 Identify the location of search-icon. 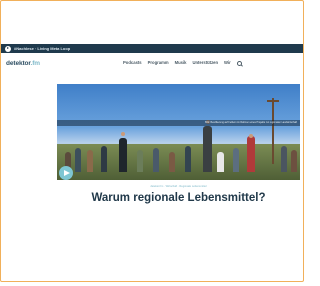
(239, 63).